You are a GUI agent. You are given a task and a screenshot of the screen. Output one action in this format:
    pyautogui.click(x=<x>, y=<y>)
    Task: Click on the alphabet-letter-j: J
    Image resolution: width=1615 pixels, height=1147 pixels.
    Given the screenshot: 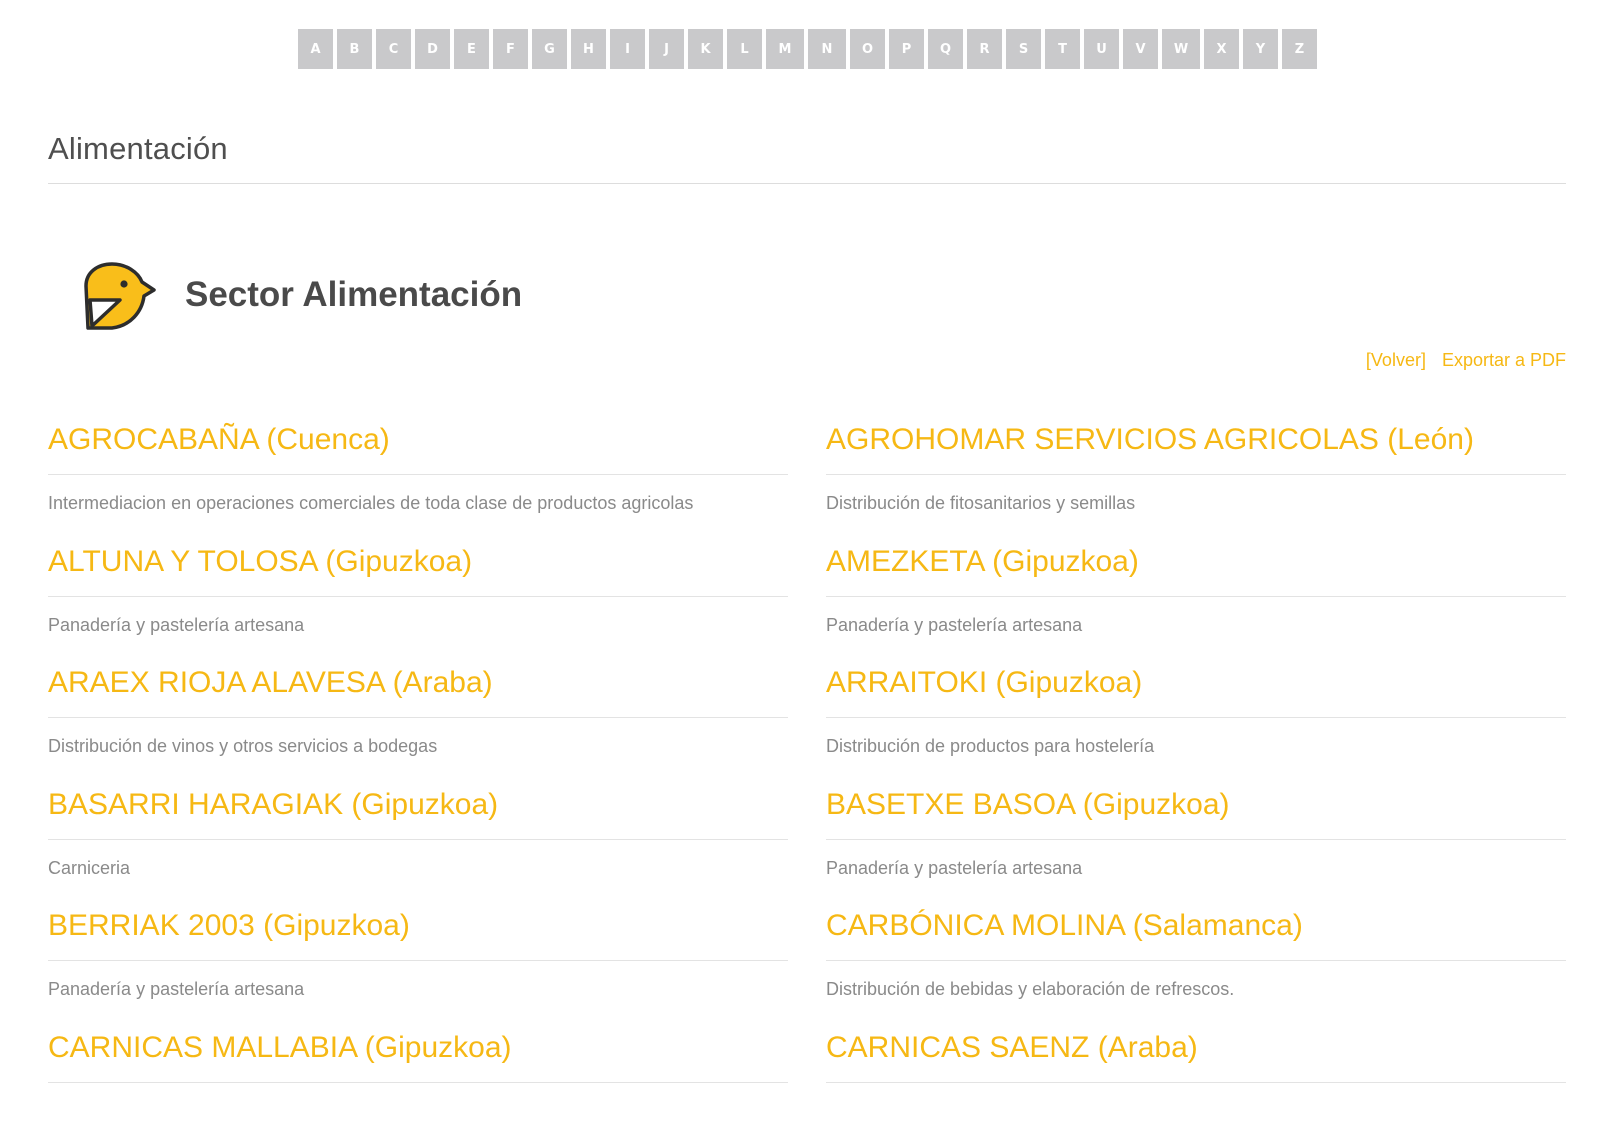 What is the action you would take?
    pyautogui.click(x=666, y=49)
    